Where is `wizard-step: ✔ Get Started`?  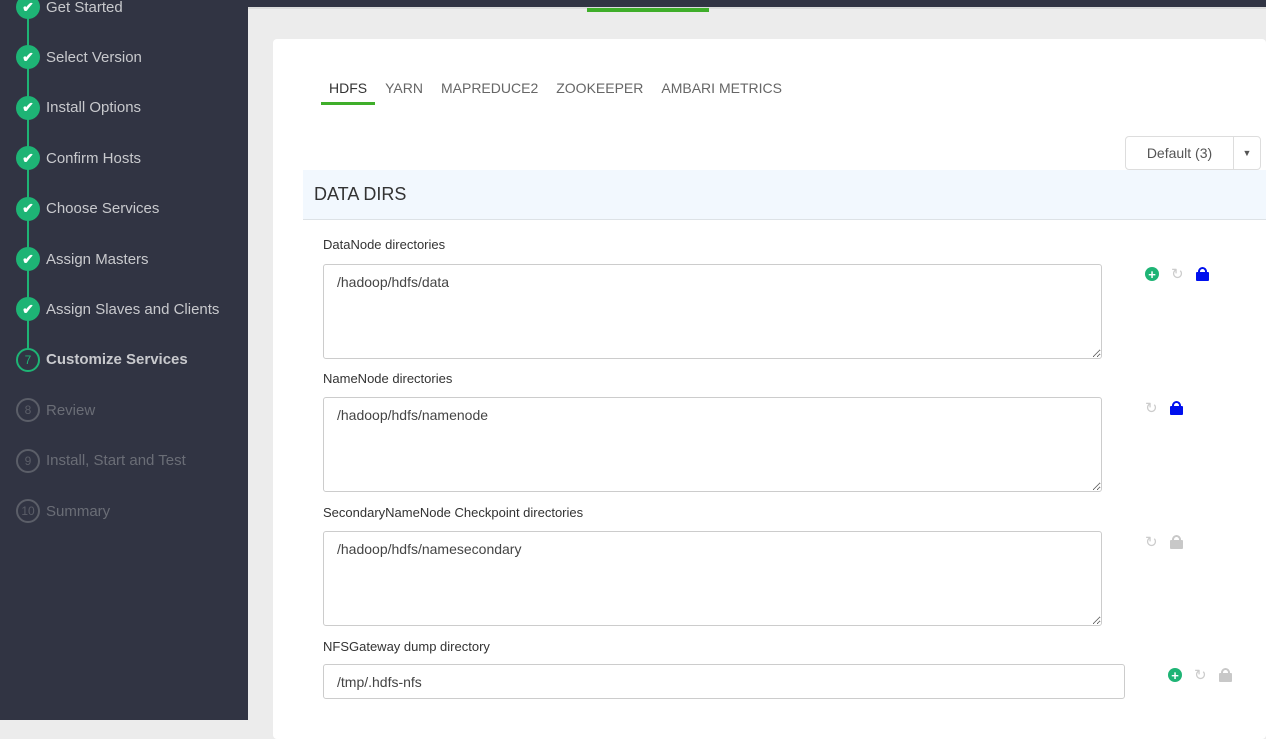 wizard-step: ✔ Get Started is located at coordinates (69, 9).